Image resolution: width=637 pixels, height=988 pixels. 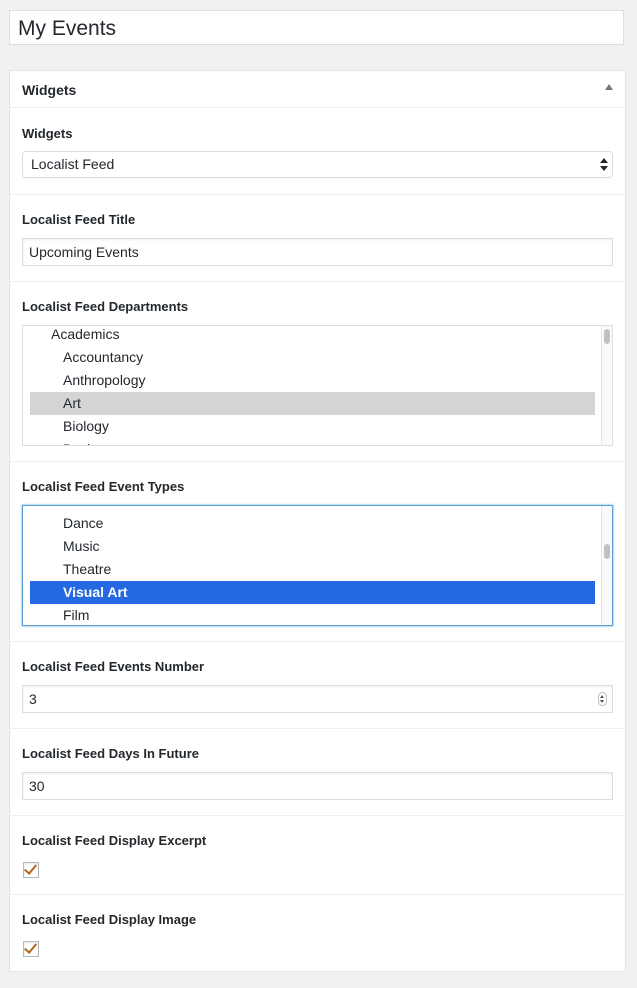 I want to click on events-number-label: Localist Feed Events Number, so click(x=113, y=666).